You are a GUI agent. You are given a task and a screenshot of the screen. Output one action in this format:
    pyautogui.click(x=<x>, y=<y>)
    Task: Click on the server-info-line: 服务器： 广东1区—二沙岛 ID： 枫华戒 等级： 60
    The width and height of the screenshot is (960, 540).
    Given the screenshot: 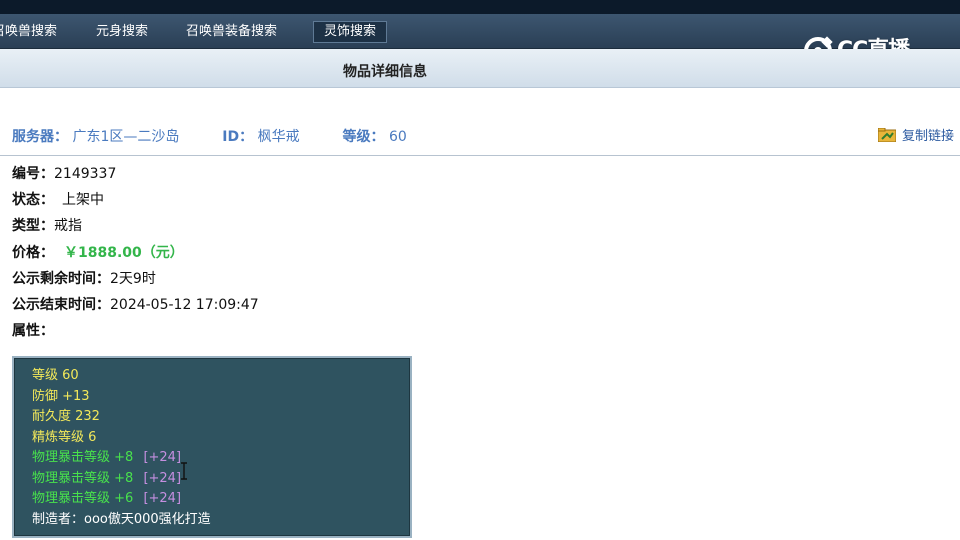 What is the action you would take?
    pyautogui.click(x=484, y=137)
    